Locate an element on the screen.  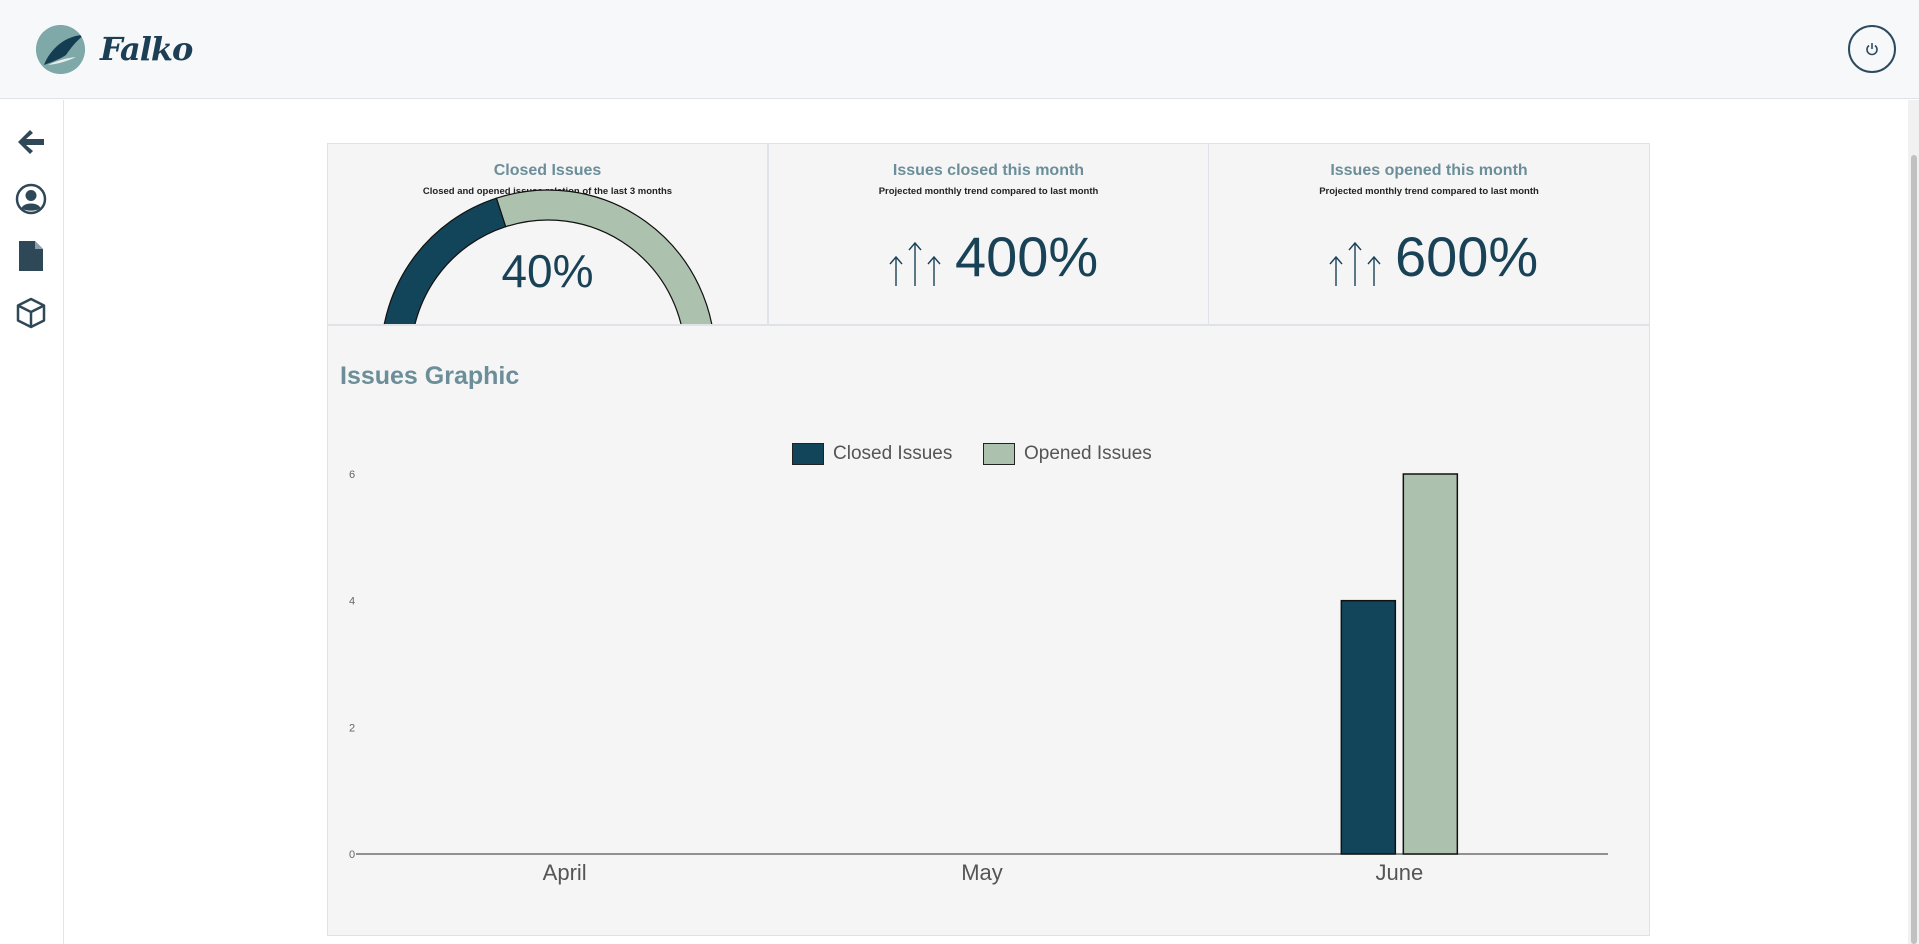
trend-value: 600% is located at coordinates (1467, 256).